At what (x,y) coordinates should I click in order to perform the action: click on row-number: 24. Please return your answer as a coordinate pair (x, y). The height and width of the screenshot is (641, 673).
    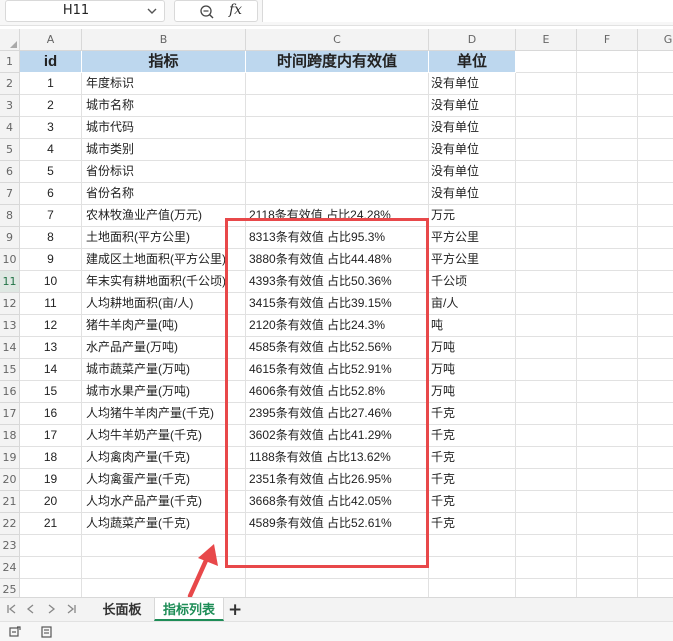
    Looking at the image, I should click on (10, 568).